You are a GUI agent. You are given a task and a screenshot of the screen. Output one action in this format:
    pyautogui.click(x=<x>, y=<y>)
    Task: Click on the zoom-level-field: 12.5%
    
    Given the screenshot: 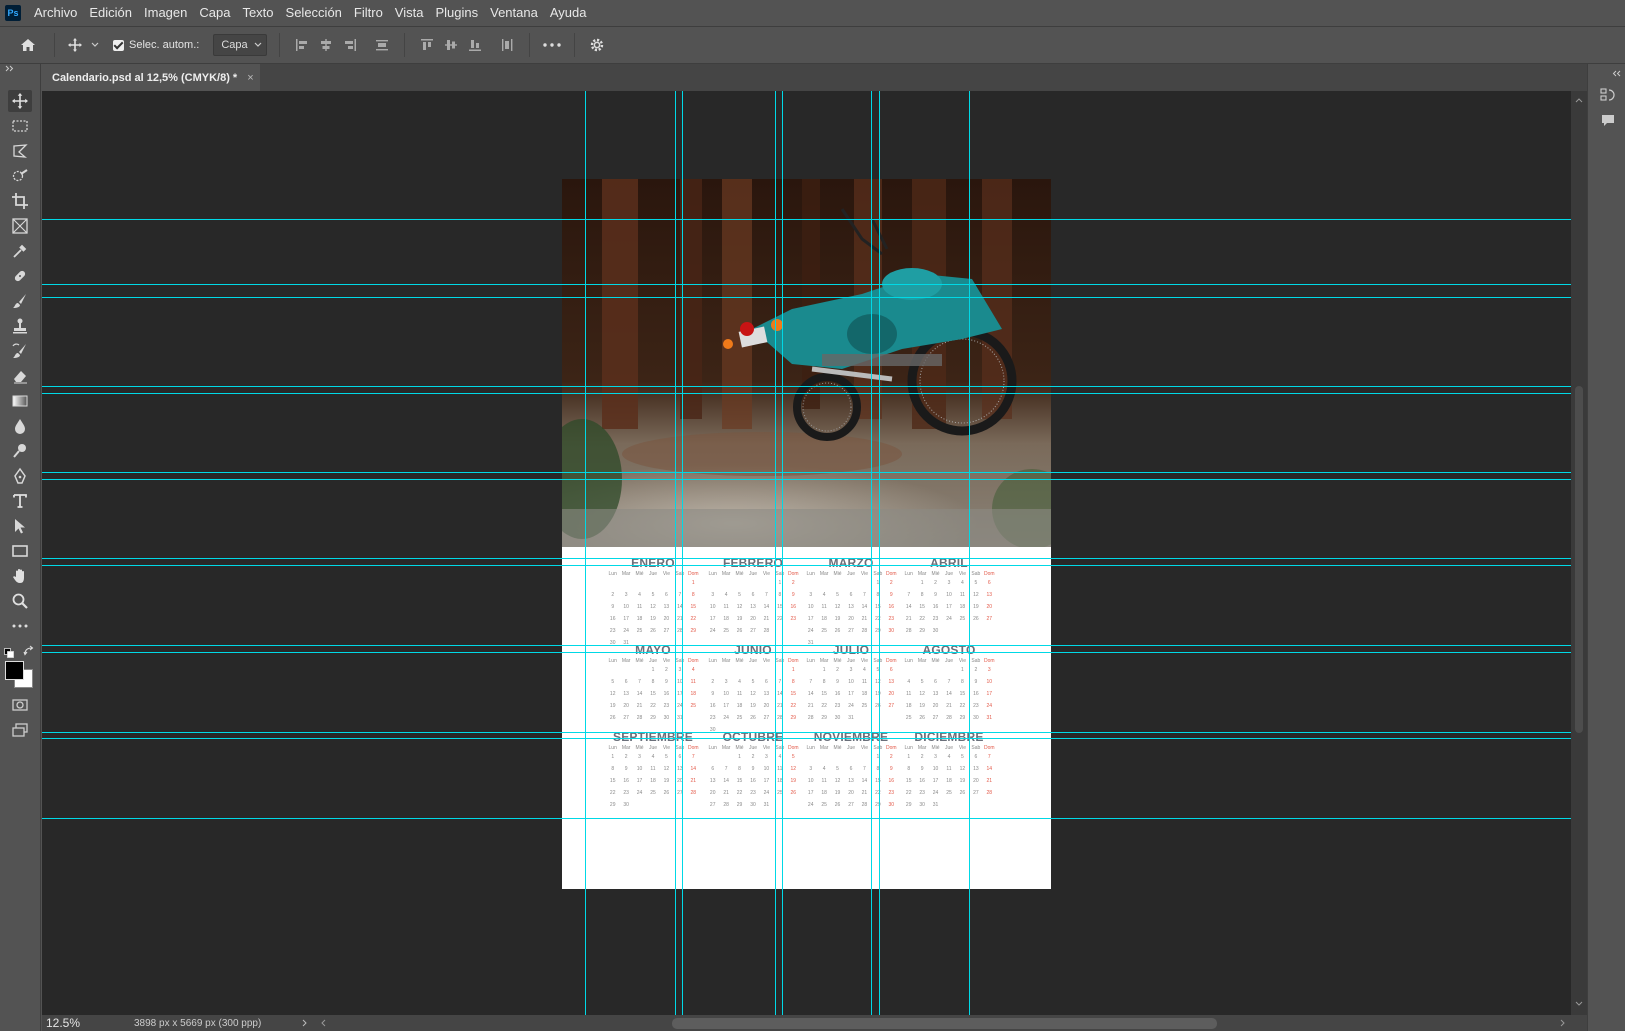 What is the action you would take?
    pyautogui.click(x=64, y=1023)
    